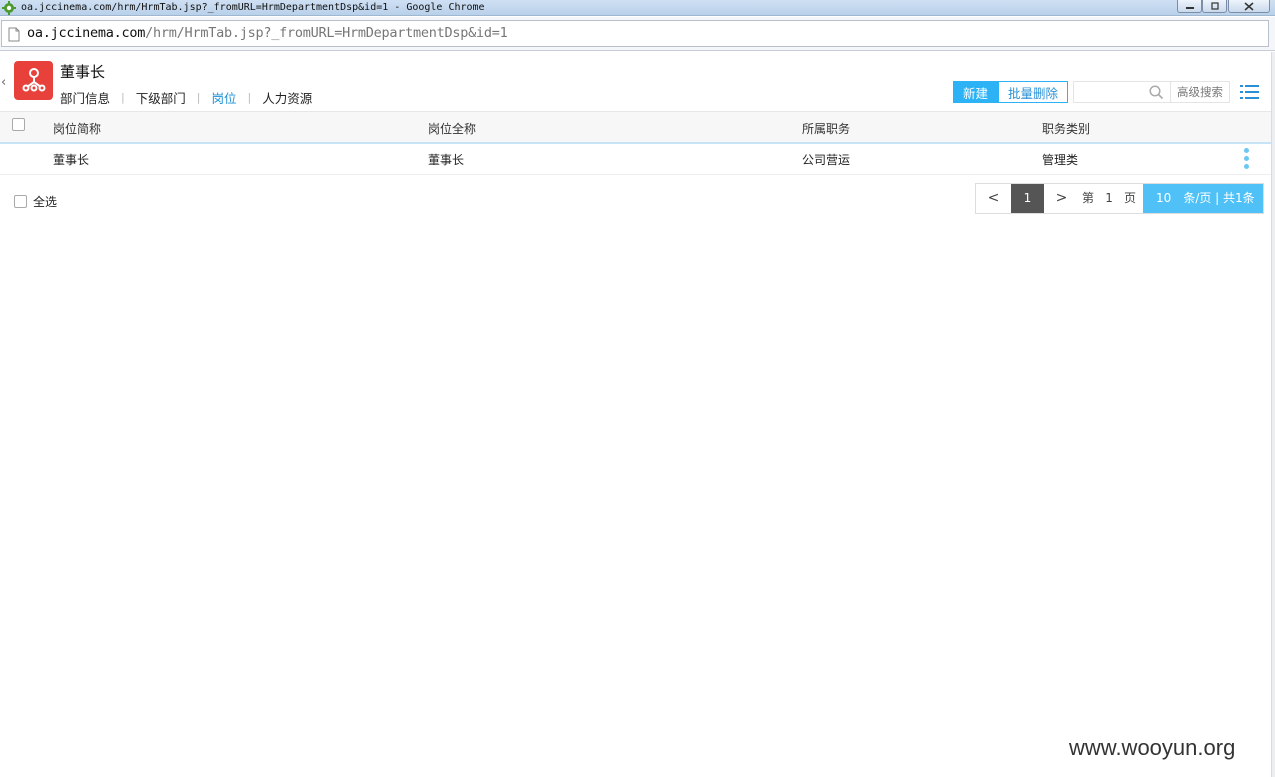 The width and height of the screenshot is (1275, 777). I want to click on restore-icon, so click(1214, 6).